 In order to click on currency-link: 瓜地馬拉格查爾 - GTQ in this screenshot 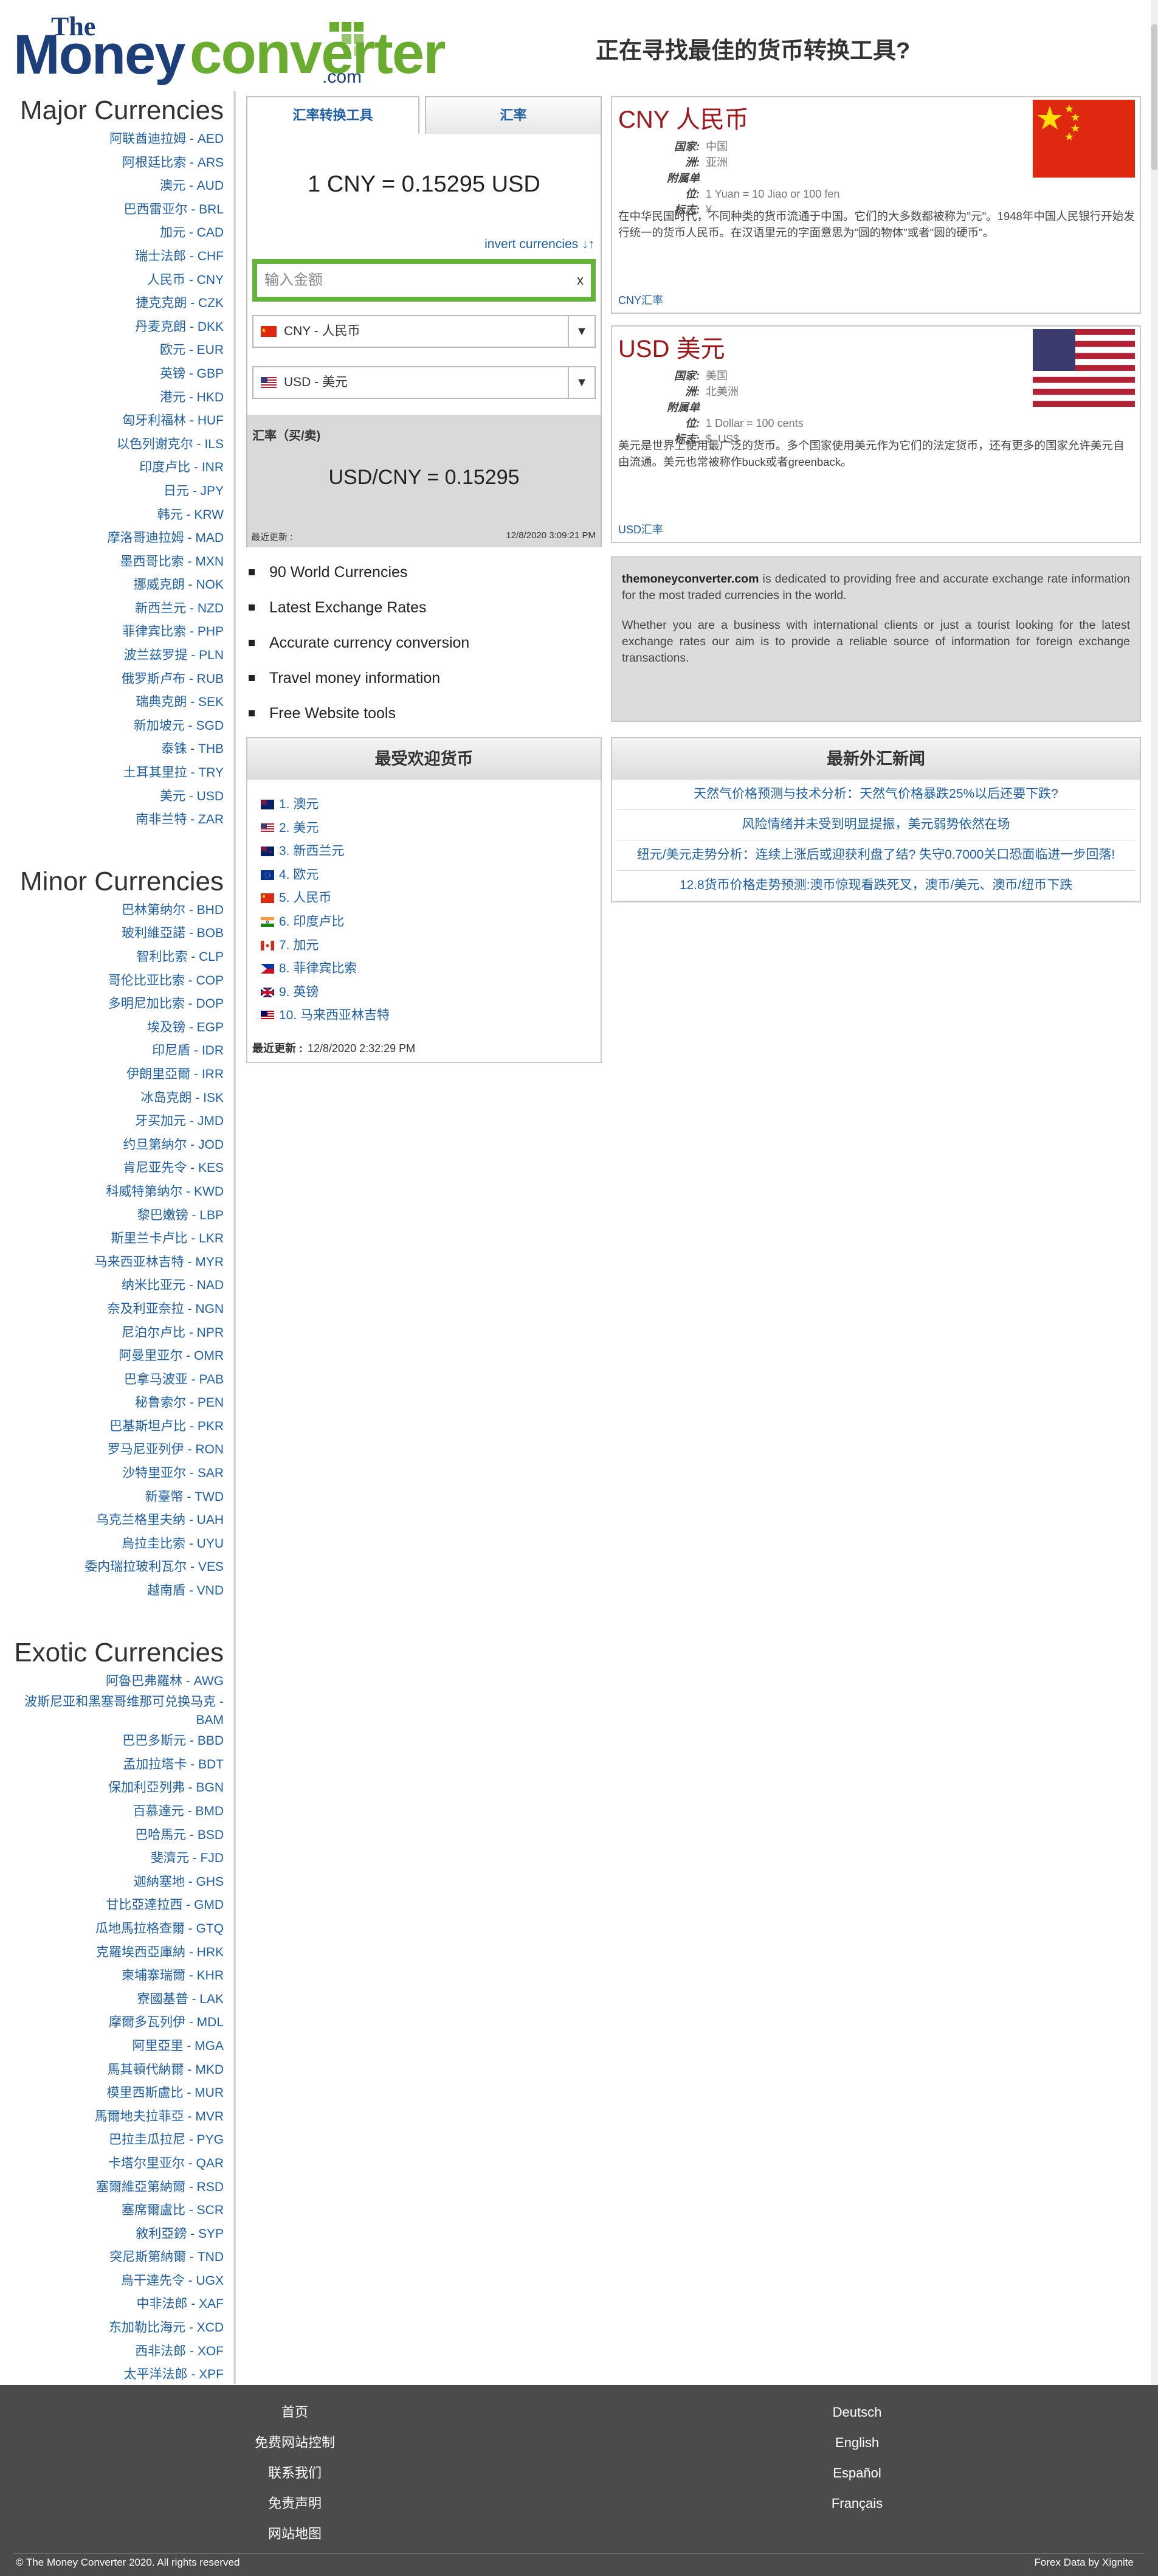, I will do `click(112, 1929)`.